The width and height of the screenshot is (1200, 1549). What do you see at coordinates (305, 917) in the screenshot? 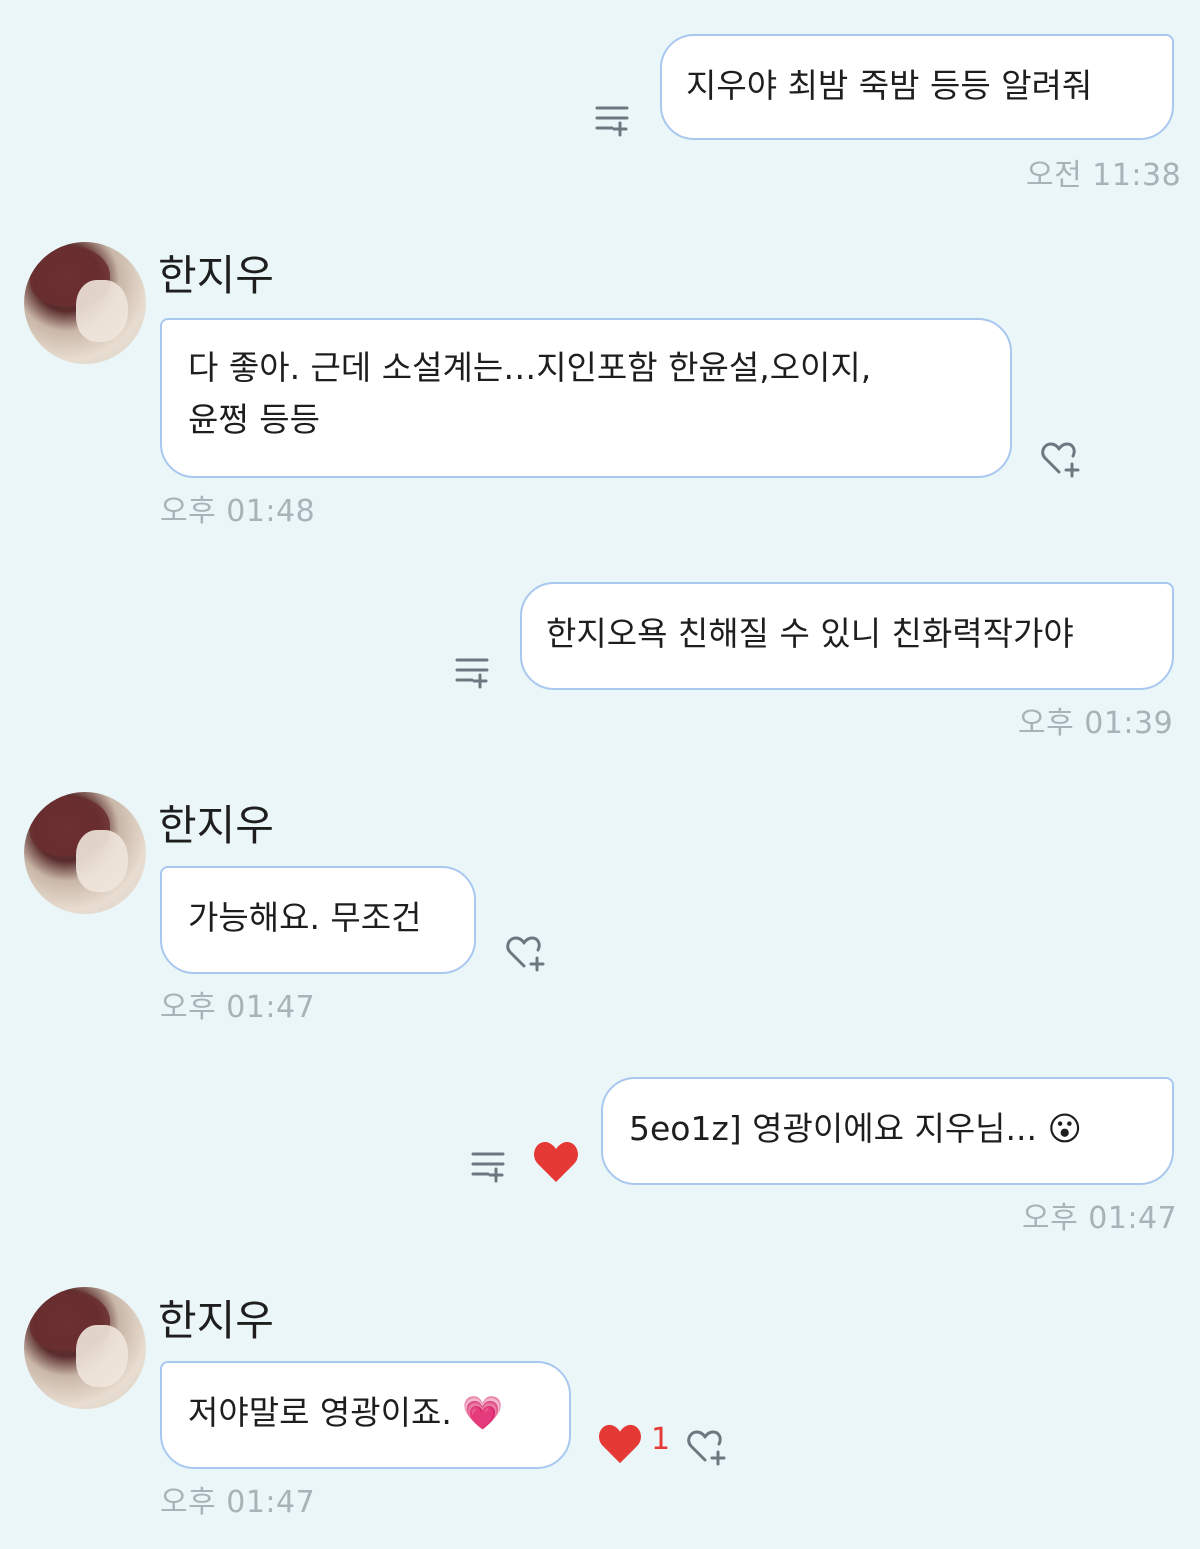
I see `message-text: 가능해요. 무조건` at bounding box center [305, 917].